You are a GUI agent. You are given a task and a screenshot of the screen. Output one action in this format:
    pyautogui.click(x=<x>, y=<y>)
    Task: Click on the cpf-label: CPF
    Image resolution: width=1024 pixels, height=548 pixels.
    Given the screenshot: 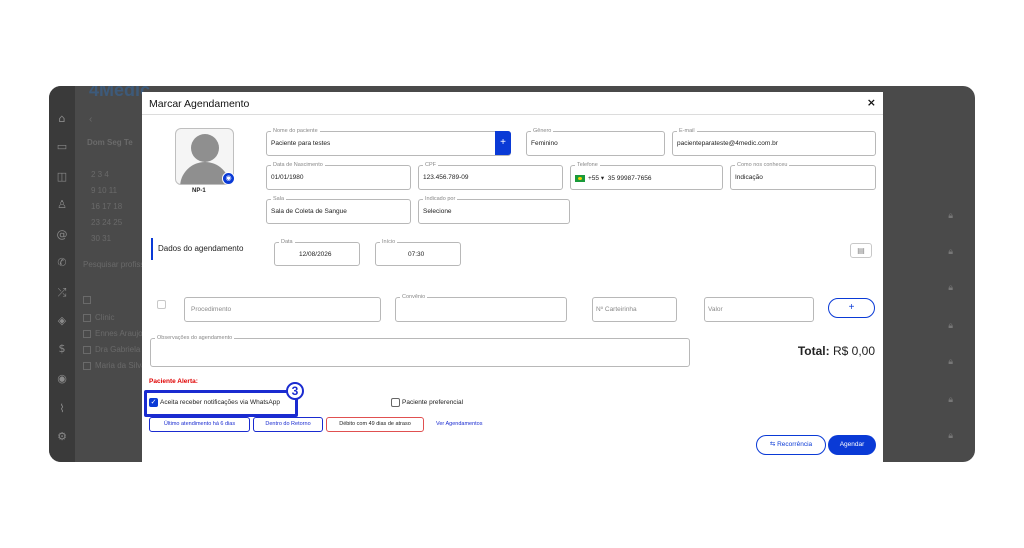 What is the action you would take?
    pyautogui.click(x=430, y=165)
    